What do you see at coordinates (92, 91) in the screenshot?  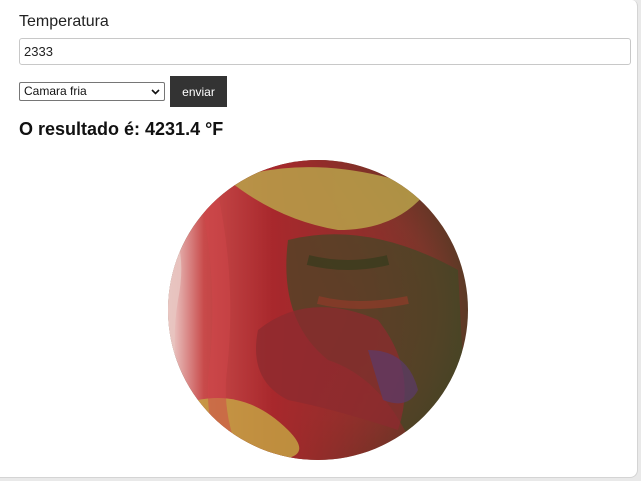 I see `location-select: Camara fria` at bounding box center [92, 91].